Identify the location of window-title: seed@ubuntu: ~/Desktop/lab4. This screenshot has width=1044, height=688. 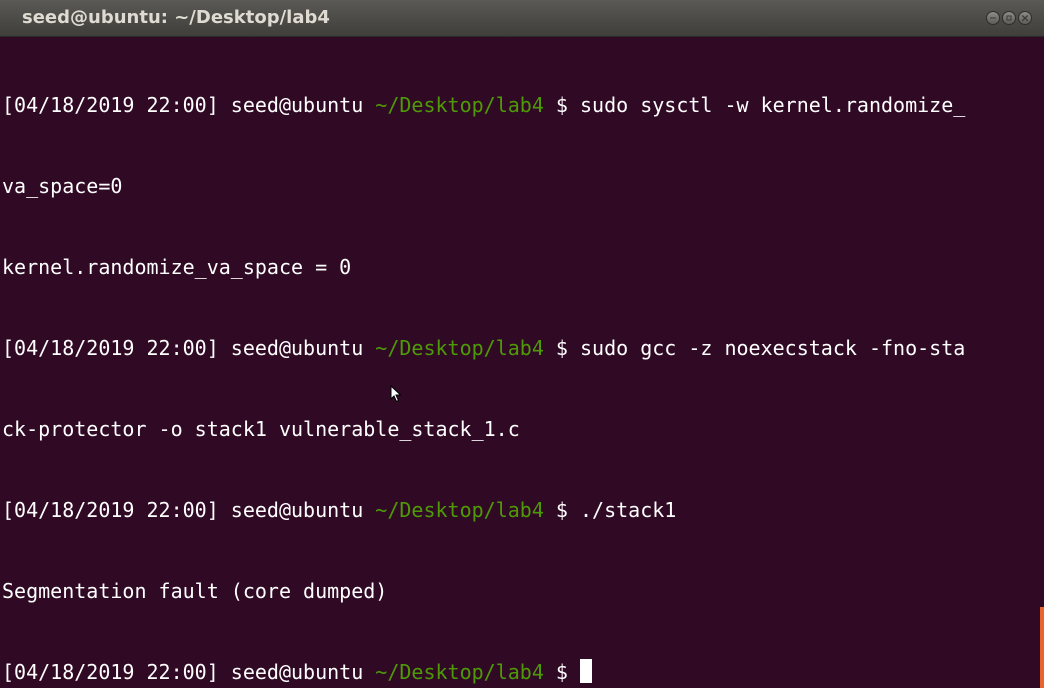
(176, 17).